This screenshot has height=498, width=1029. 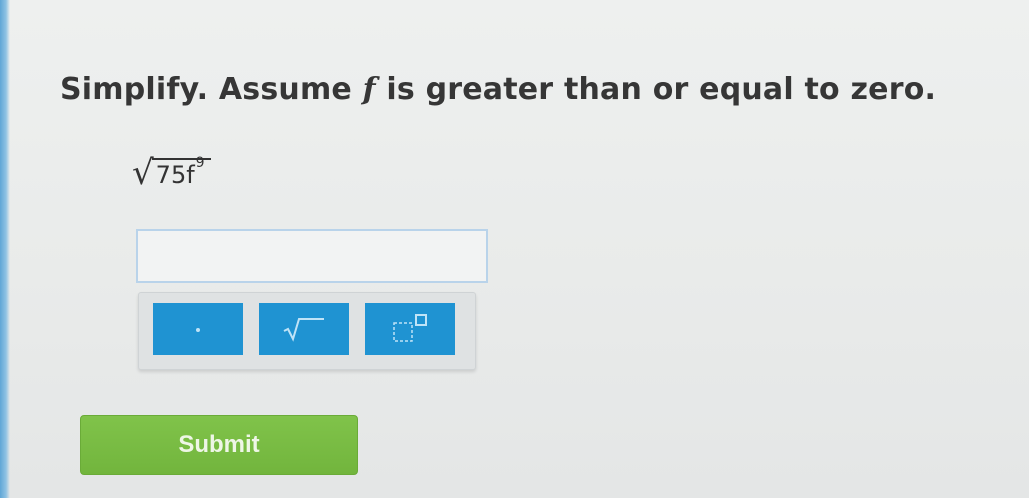 I want to click on radical-sign-icon: √, so click(x=143, y=173).